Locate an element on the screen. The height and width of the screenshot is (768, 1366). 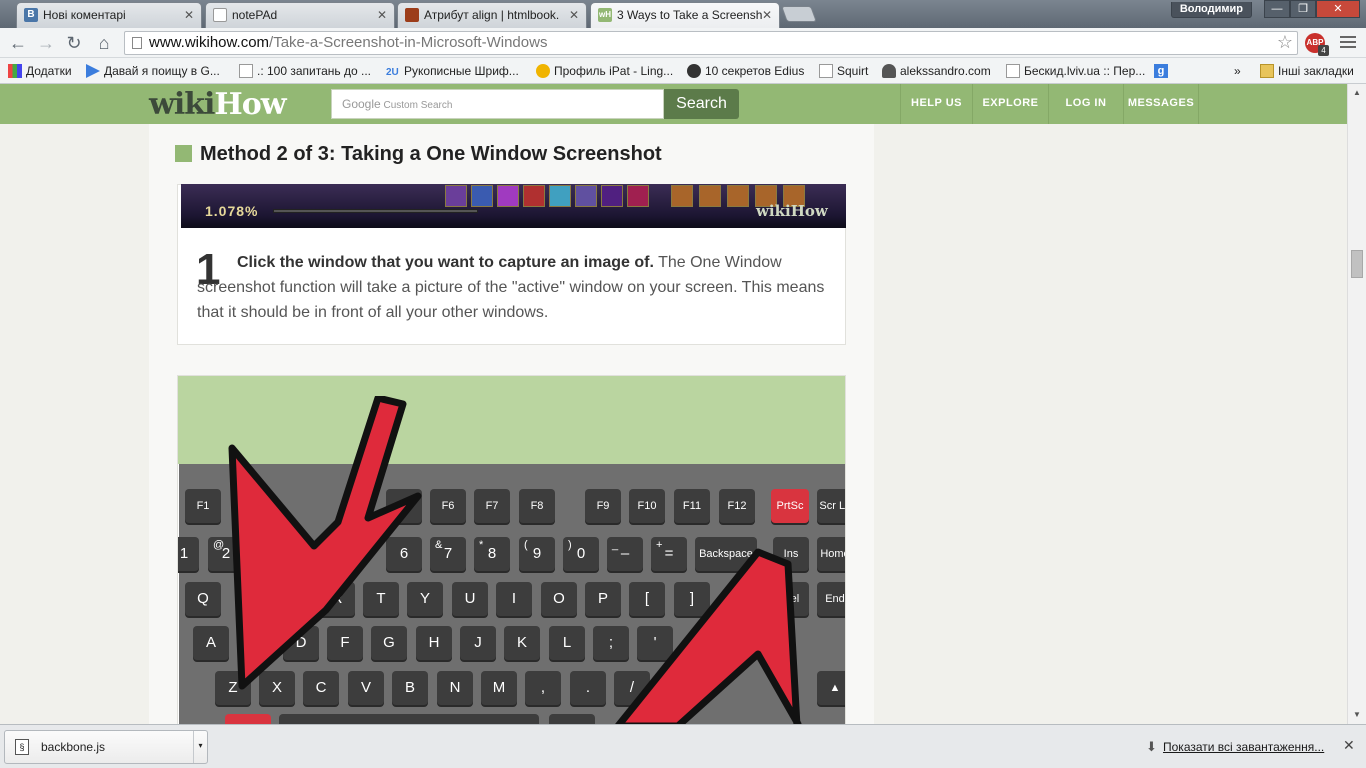
key-0: ) 0 is located at coordinates (581, 554).